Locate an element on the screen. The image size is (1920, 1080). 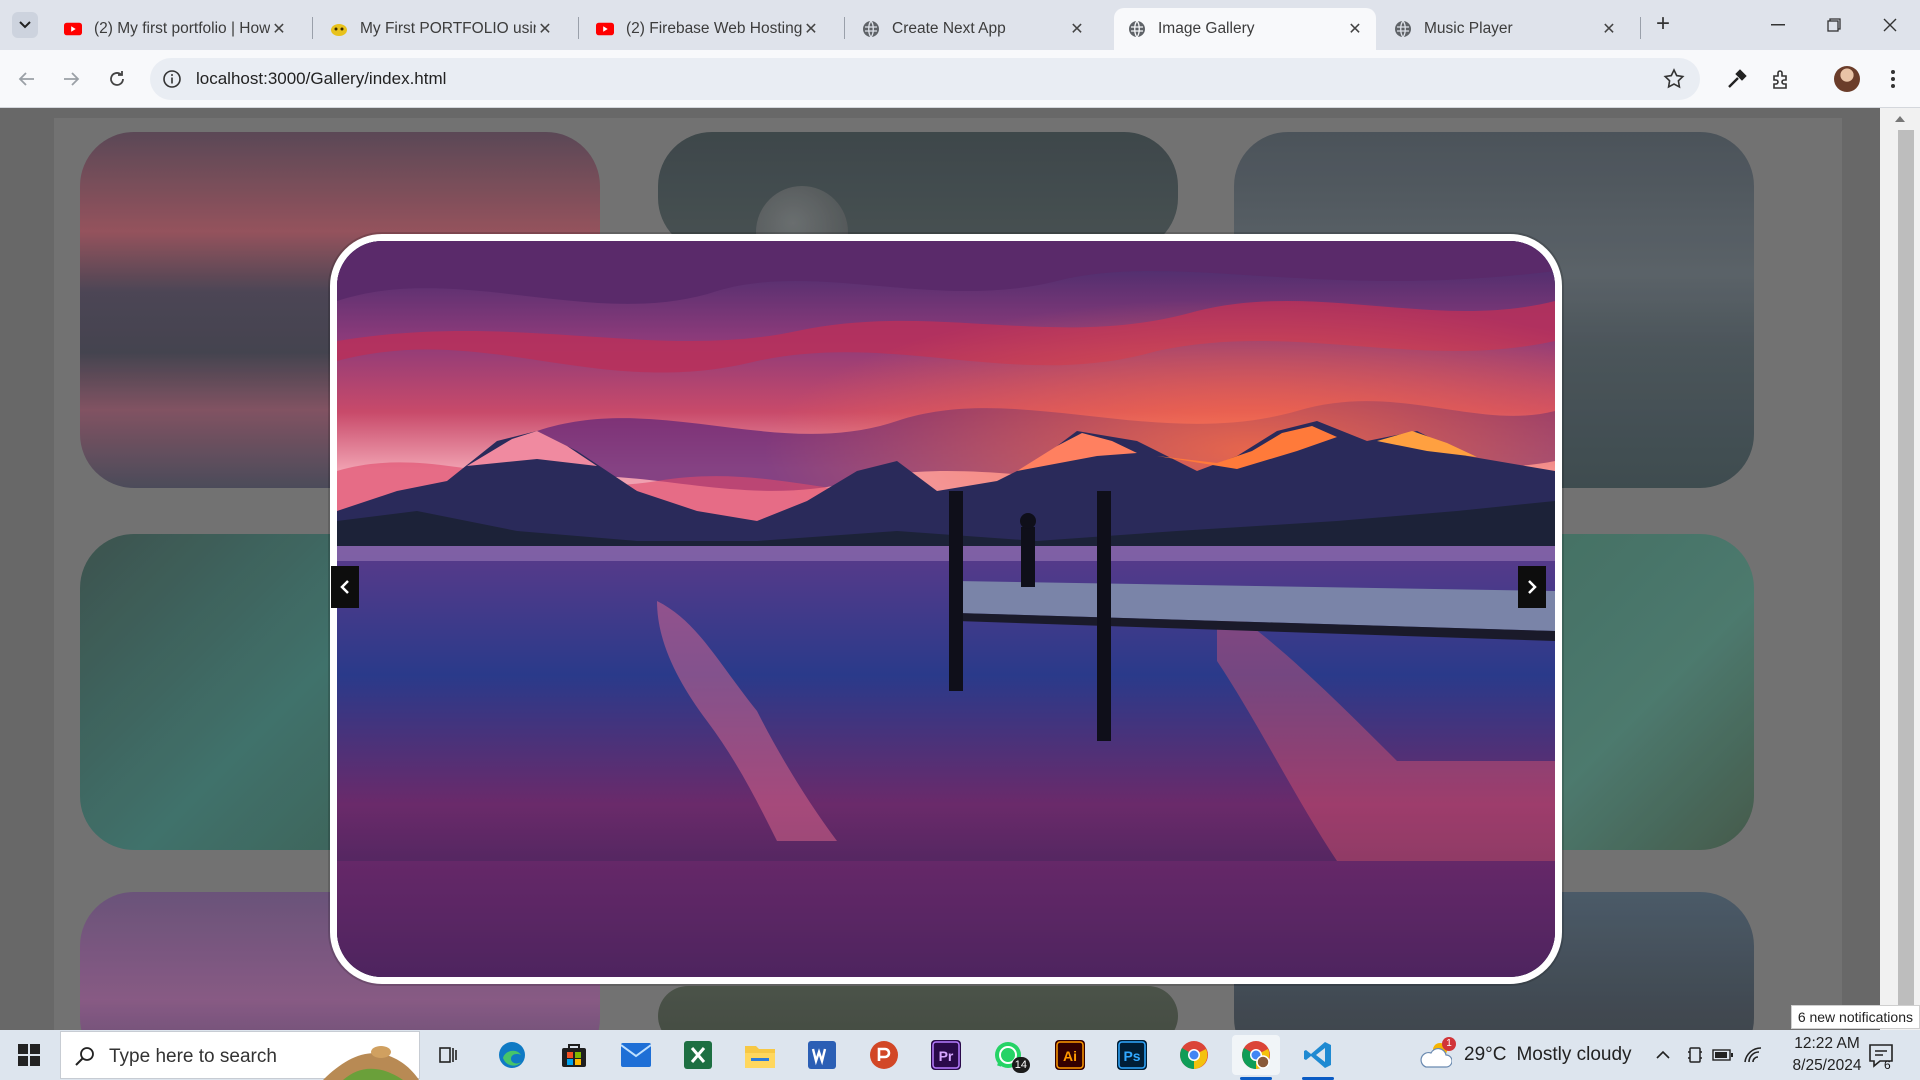
svg-text: Ai is located at coordinates (1070, 1056).